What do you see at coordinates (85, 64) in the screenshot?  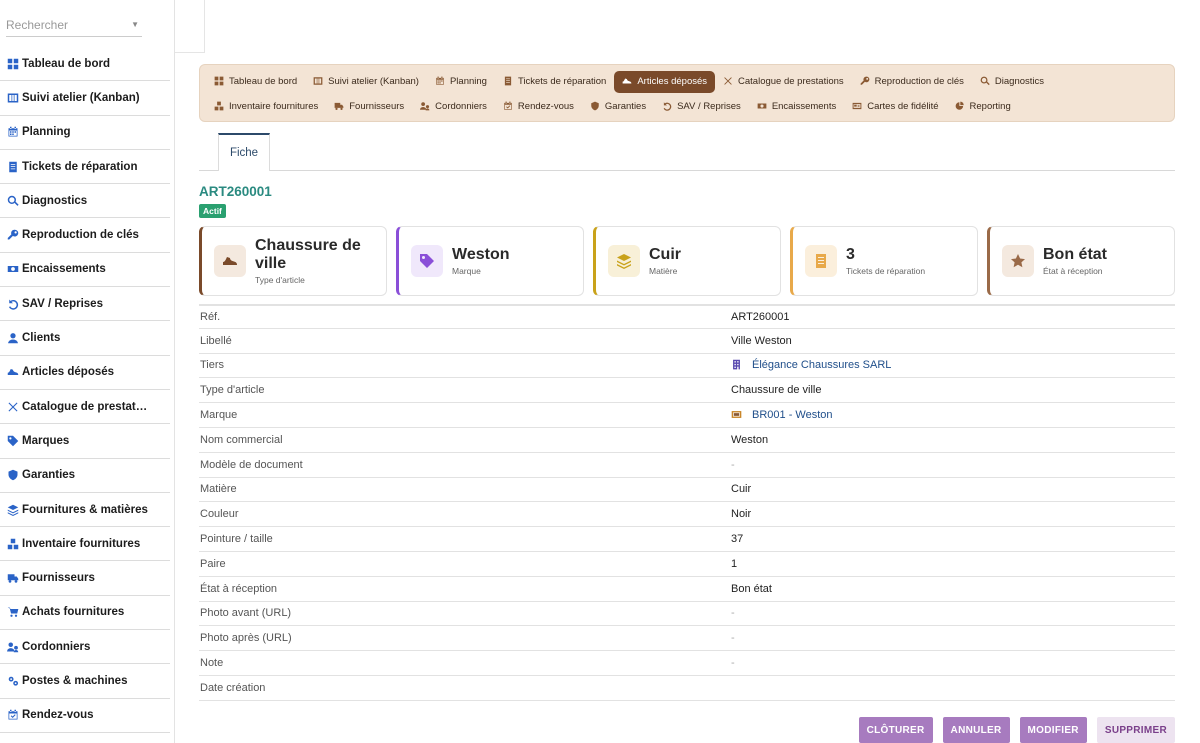 I see `sidebar-item-0: Tableau de bord` at bounding box center [85, 64].